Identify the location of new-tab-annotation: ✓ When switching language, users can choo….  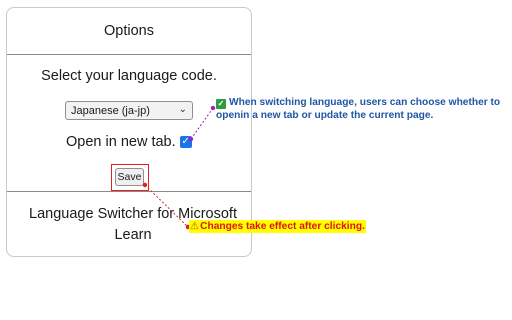
(364, 109).